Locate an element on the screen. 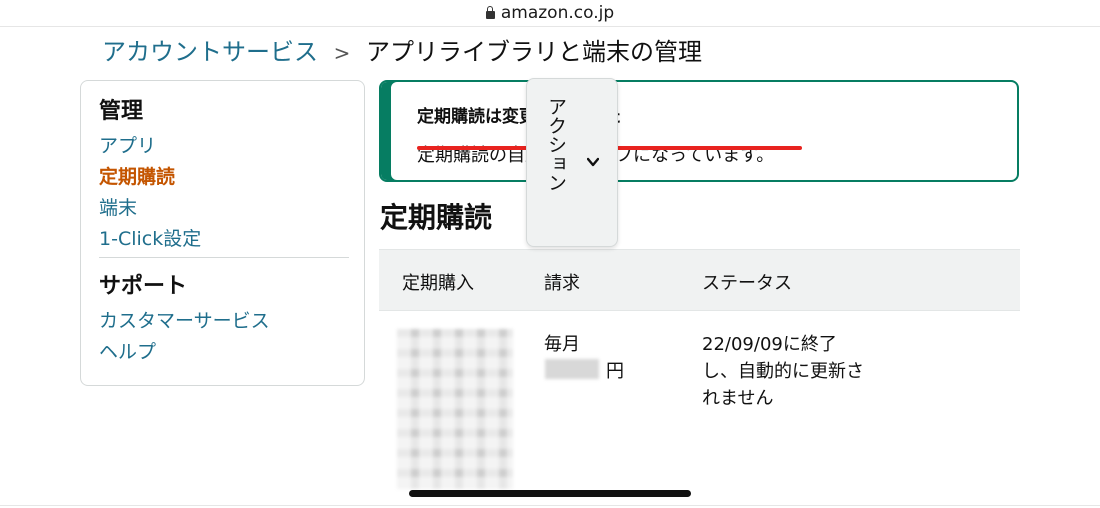  url-text: amazon.co.jp is located at coordinates (557, 13).